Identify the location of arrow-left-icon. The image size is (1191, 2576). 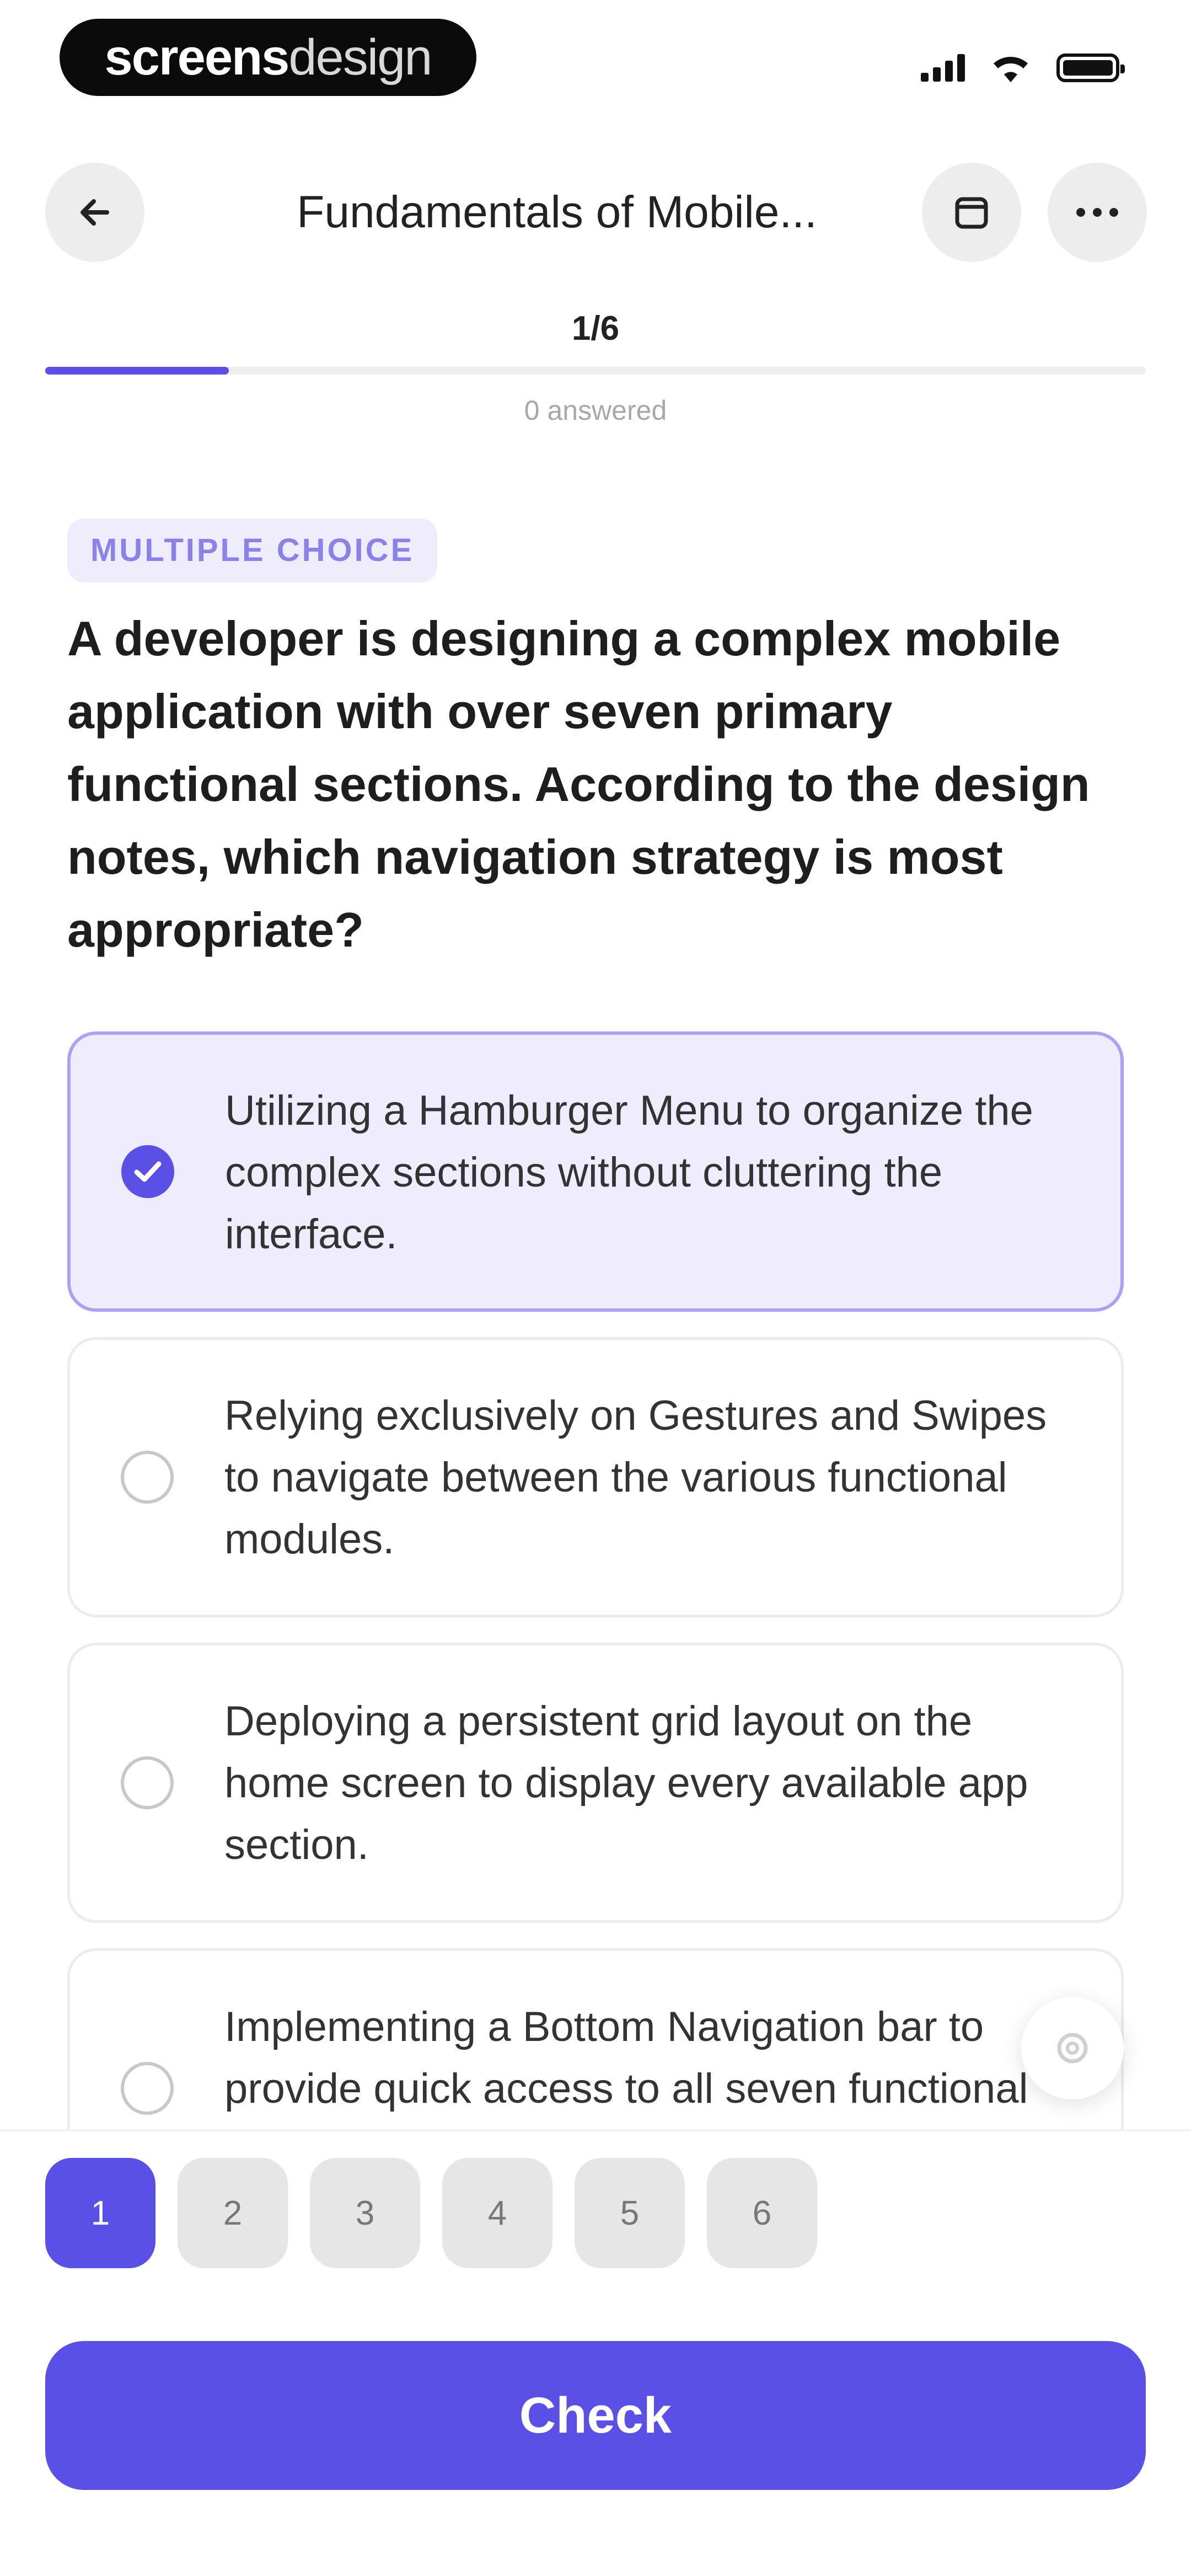
(95, 212).